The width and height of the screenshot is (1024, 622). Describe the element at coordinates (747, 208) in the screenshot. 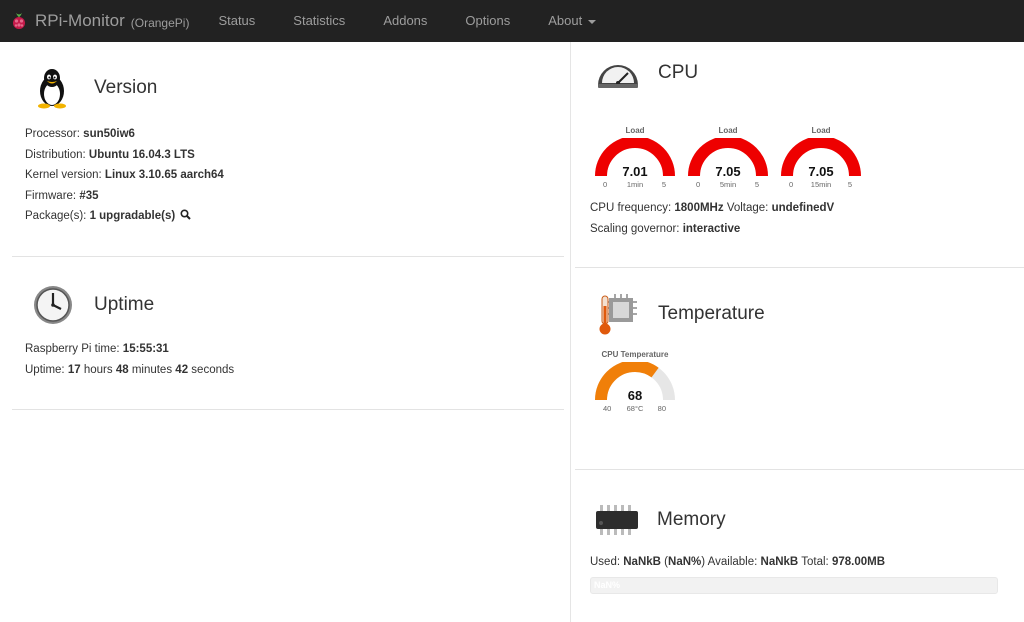

I see `voltage-label: Voltage:` at that location.